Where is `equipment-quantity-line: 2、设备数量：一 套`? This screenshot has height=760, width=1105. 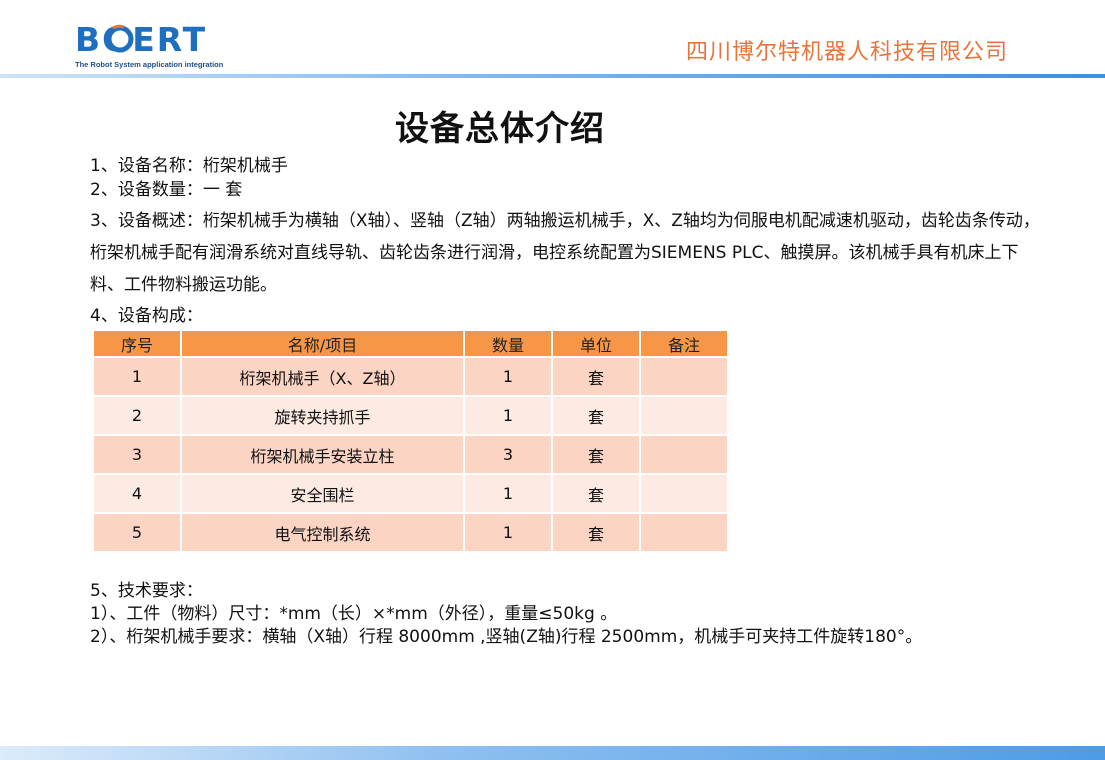
equipment-quantity-line: 2、设备数量：一 套 is located at coordinates (166, 190).